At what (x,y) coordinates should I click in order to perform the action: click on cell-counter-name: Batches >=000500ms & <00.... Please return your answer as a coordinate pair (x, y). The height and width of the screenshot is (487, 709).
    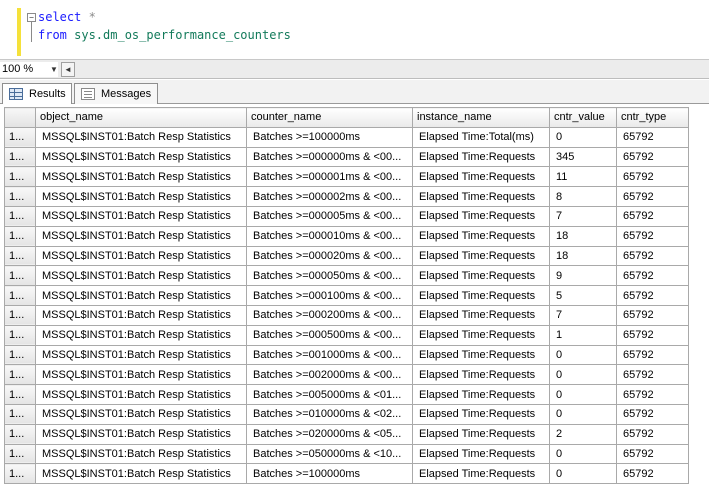
    Looking at the image, I should click on (329, 335).